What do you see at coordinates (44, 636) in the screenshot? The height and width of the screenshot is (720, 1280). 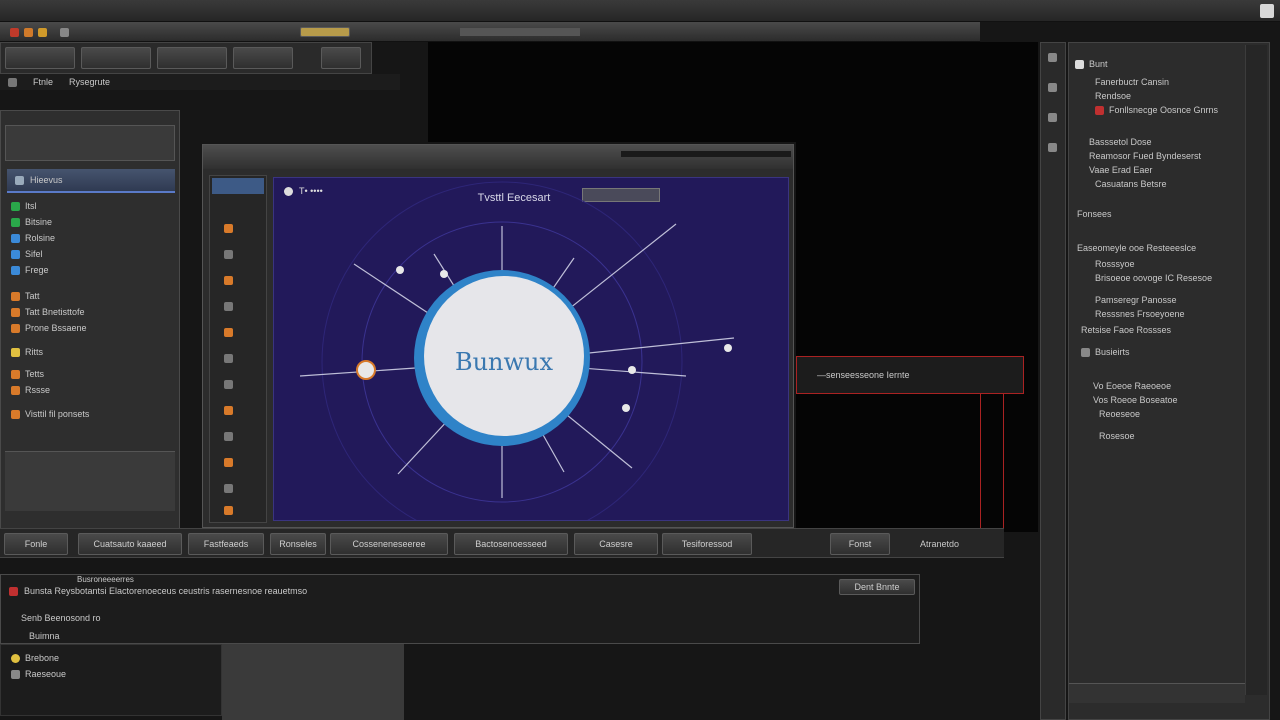 I see `output-line-3: Buimna` at bounding box center [44, 636].